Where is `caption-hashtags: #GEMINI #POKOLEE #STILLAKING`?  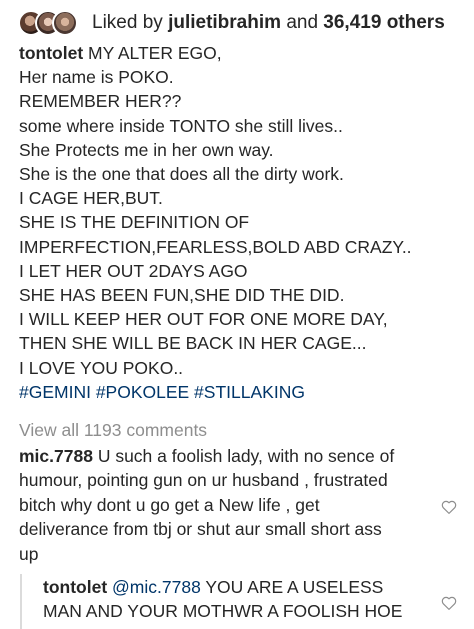 caption-hashtags: #GEMINI #POKOLEE #STILLAKING is located at coordinates (241, 392).